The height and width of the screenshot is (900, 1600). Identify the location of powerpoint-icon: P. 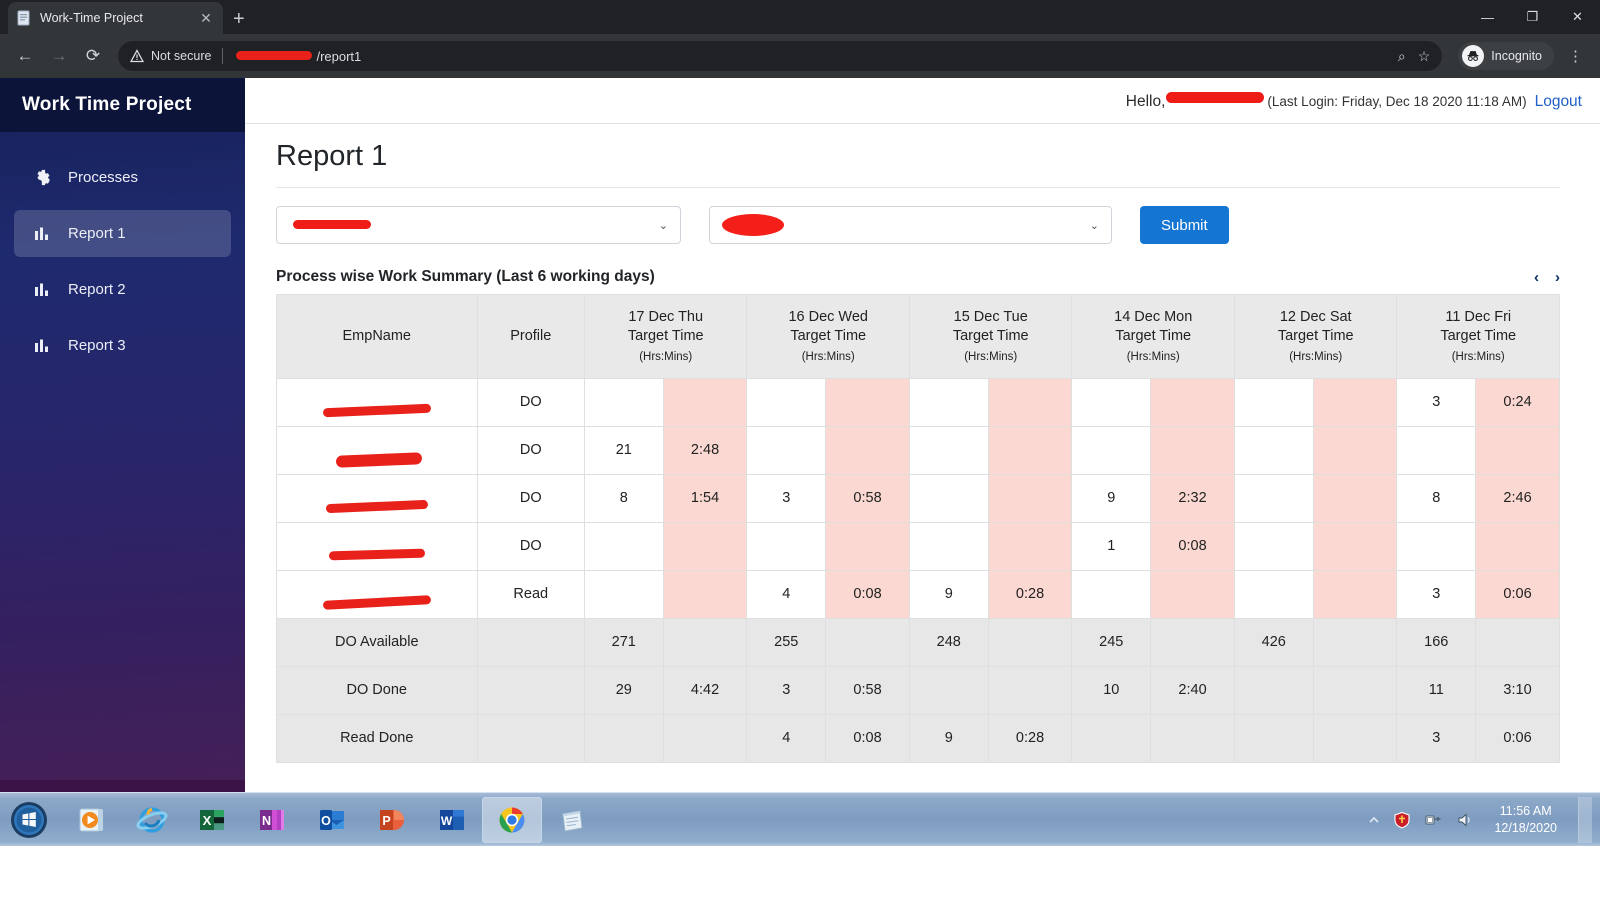
(392, 820).